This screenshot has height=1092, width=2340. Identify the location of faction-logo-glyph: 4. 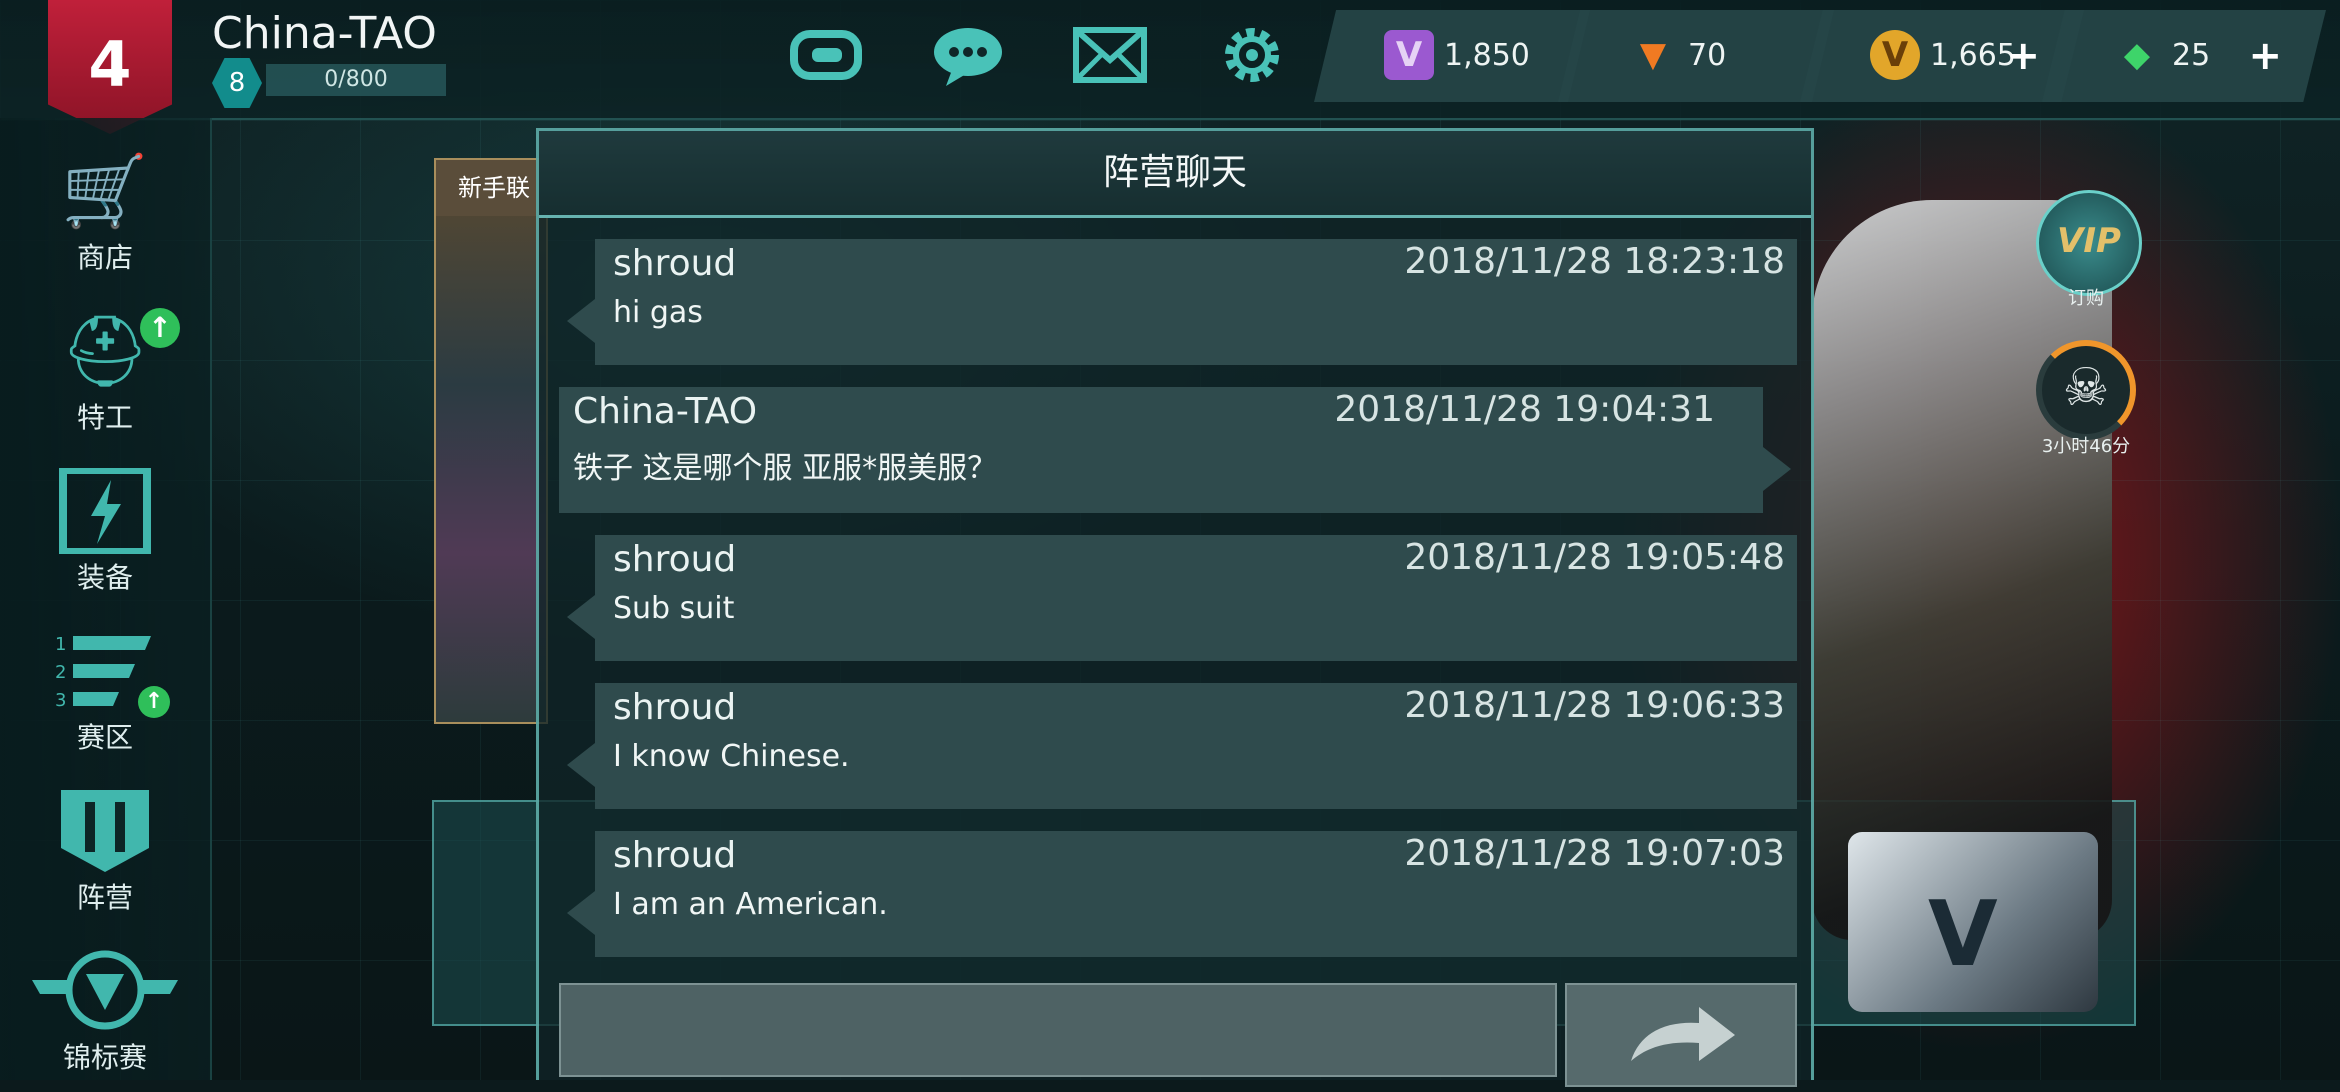
(110, 64).